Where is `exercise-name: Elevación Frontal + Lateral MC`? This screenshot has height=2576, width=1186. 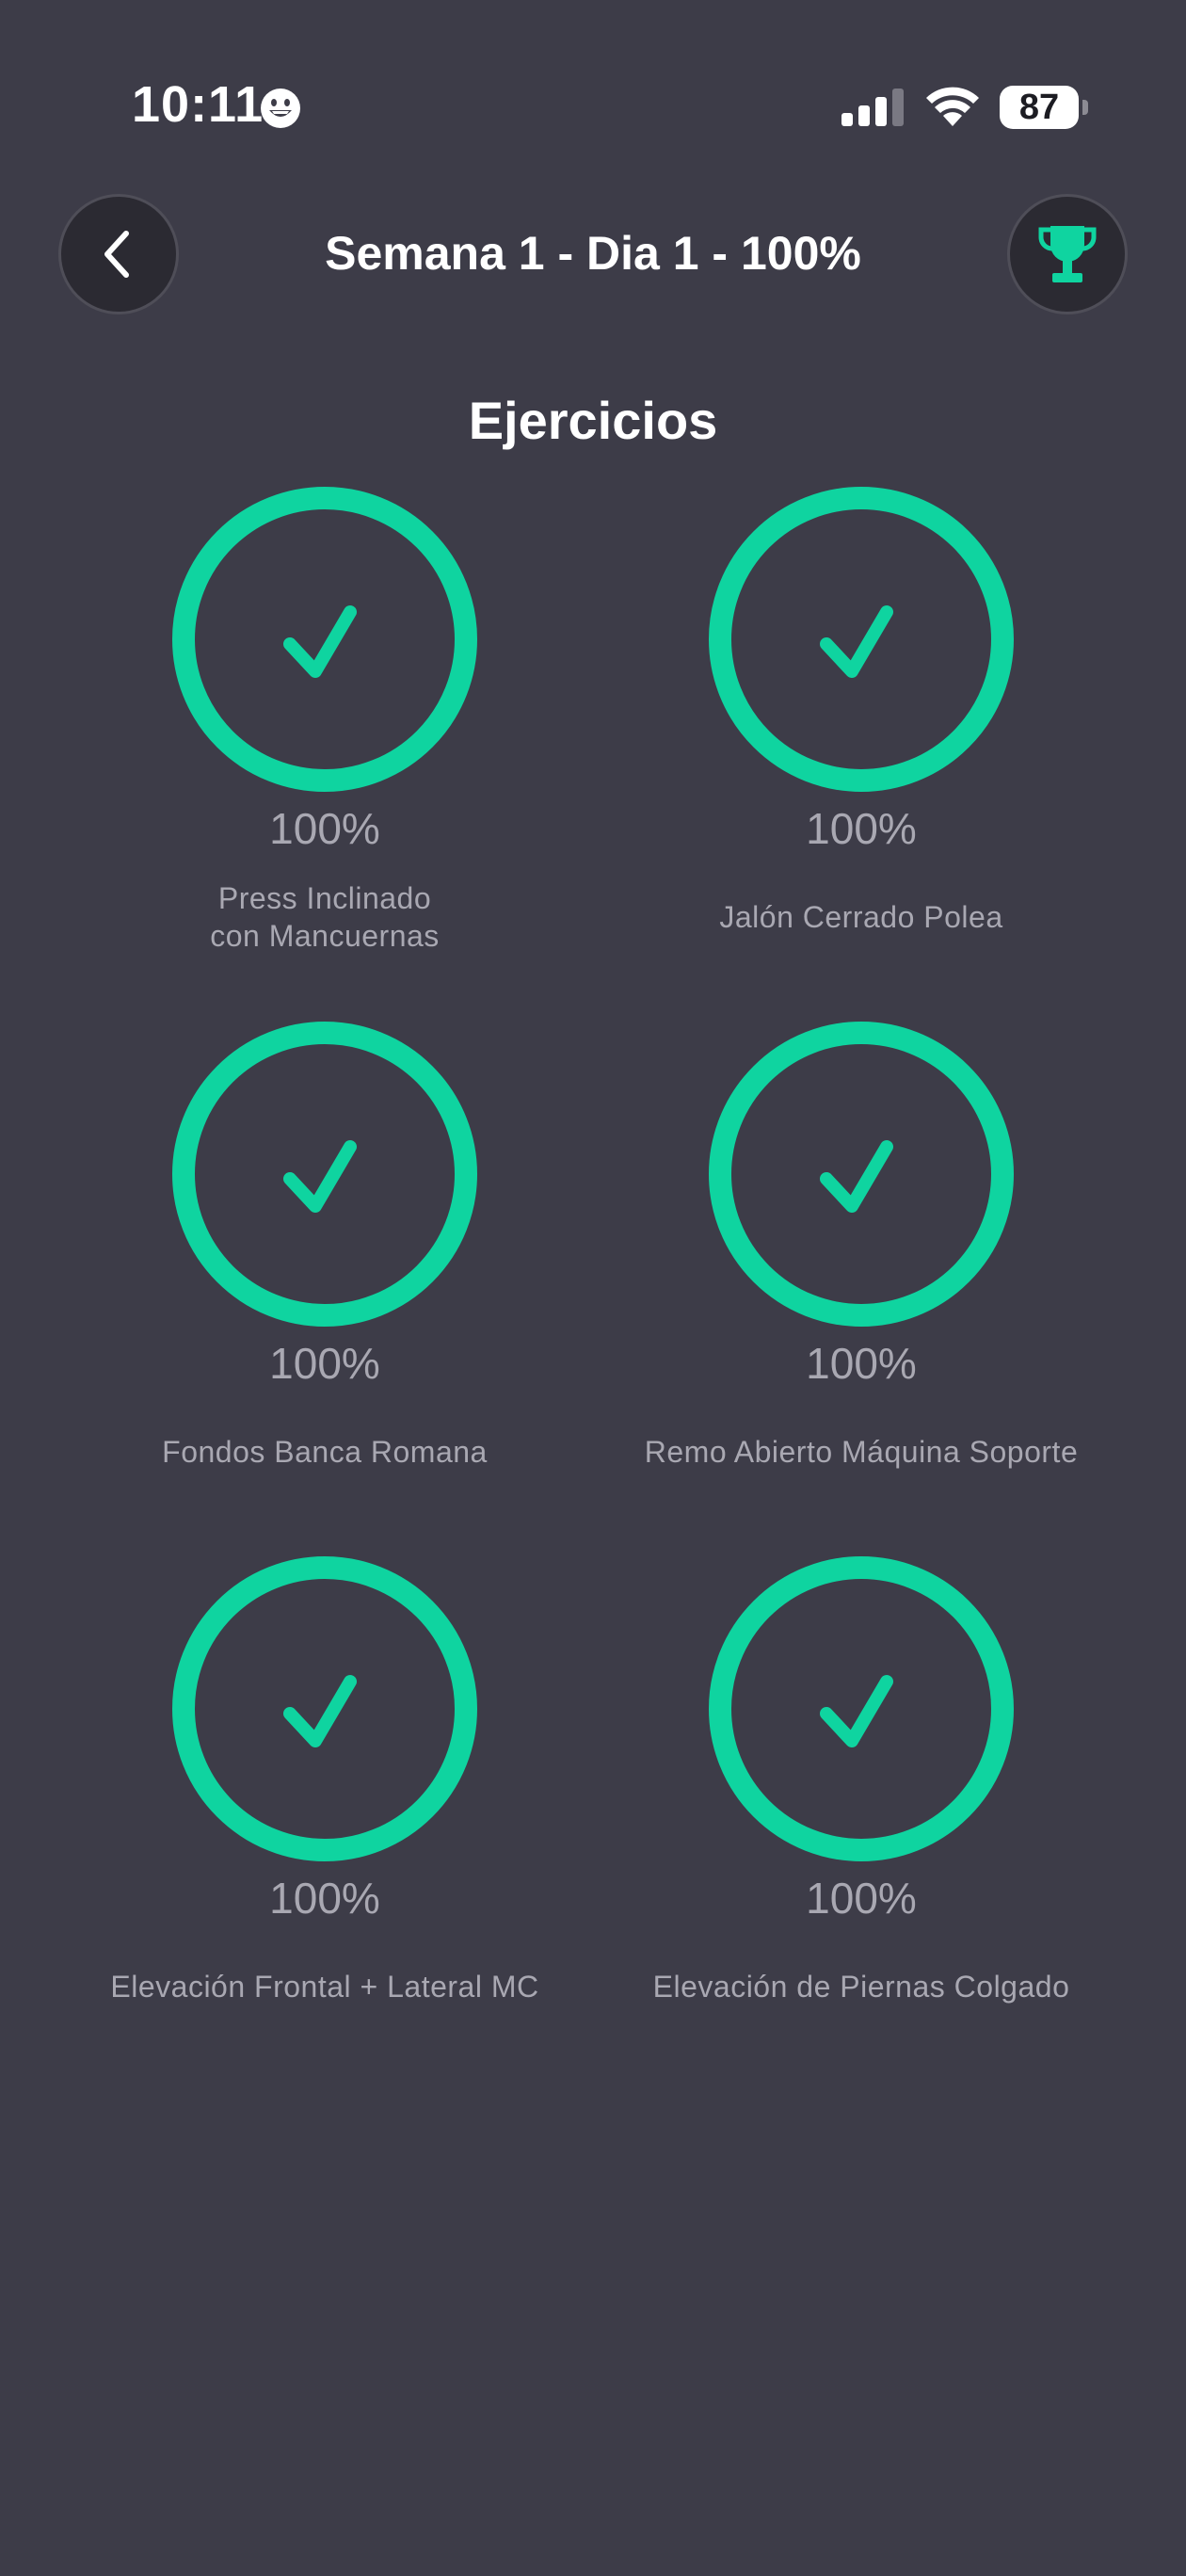 exercise-name: Elevación Frontal + Lateral MC is located at coordinates (324, 1987).